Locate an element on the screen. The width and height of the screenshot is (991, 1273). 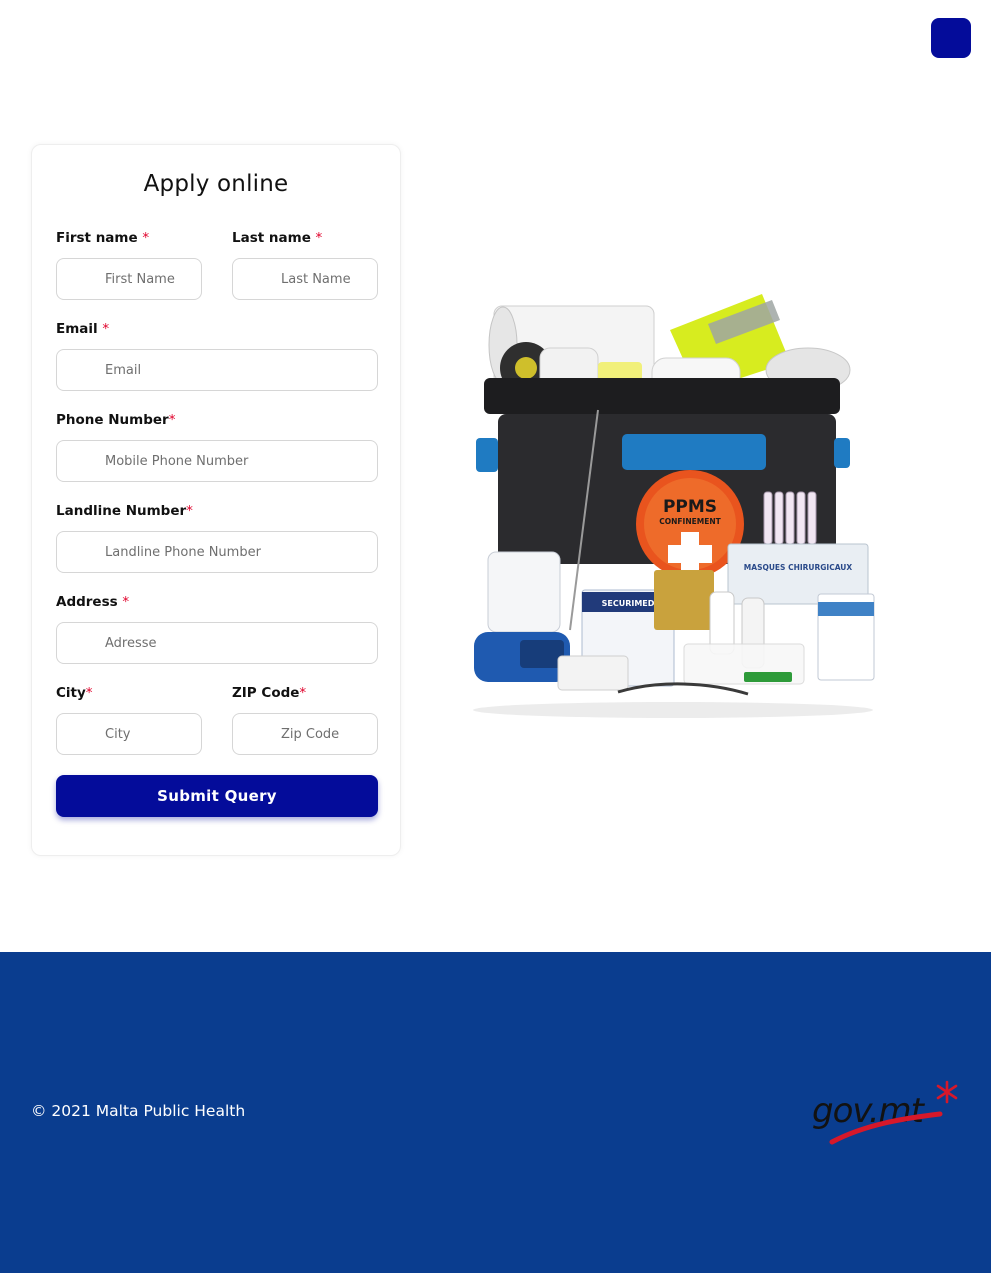
phone-number-label: Phone Number* is located at coordinates (116, 420).